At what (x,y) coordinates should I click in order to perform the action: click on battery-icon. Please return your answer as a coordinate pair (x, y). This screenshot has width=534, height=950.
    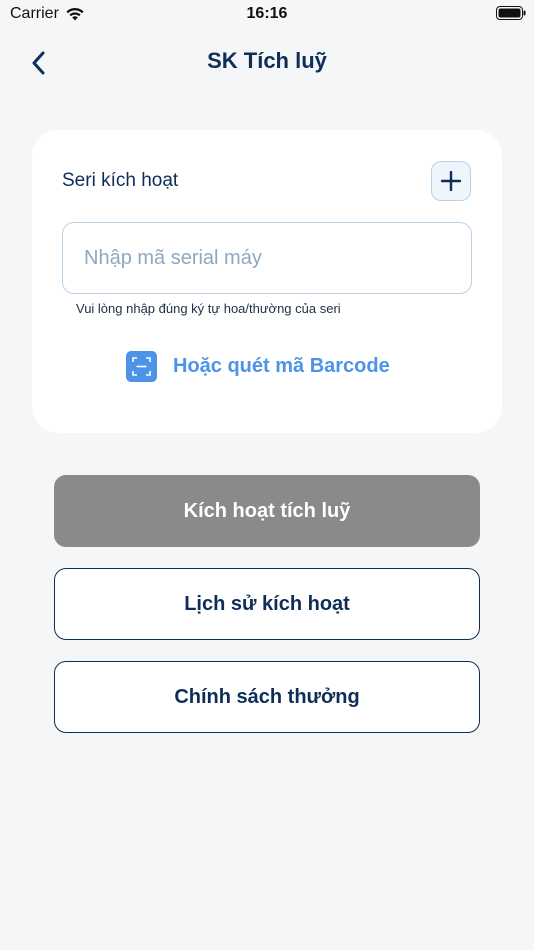
    Looking at the image, I should click on (511, 13).